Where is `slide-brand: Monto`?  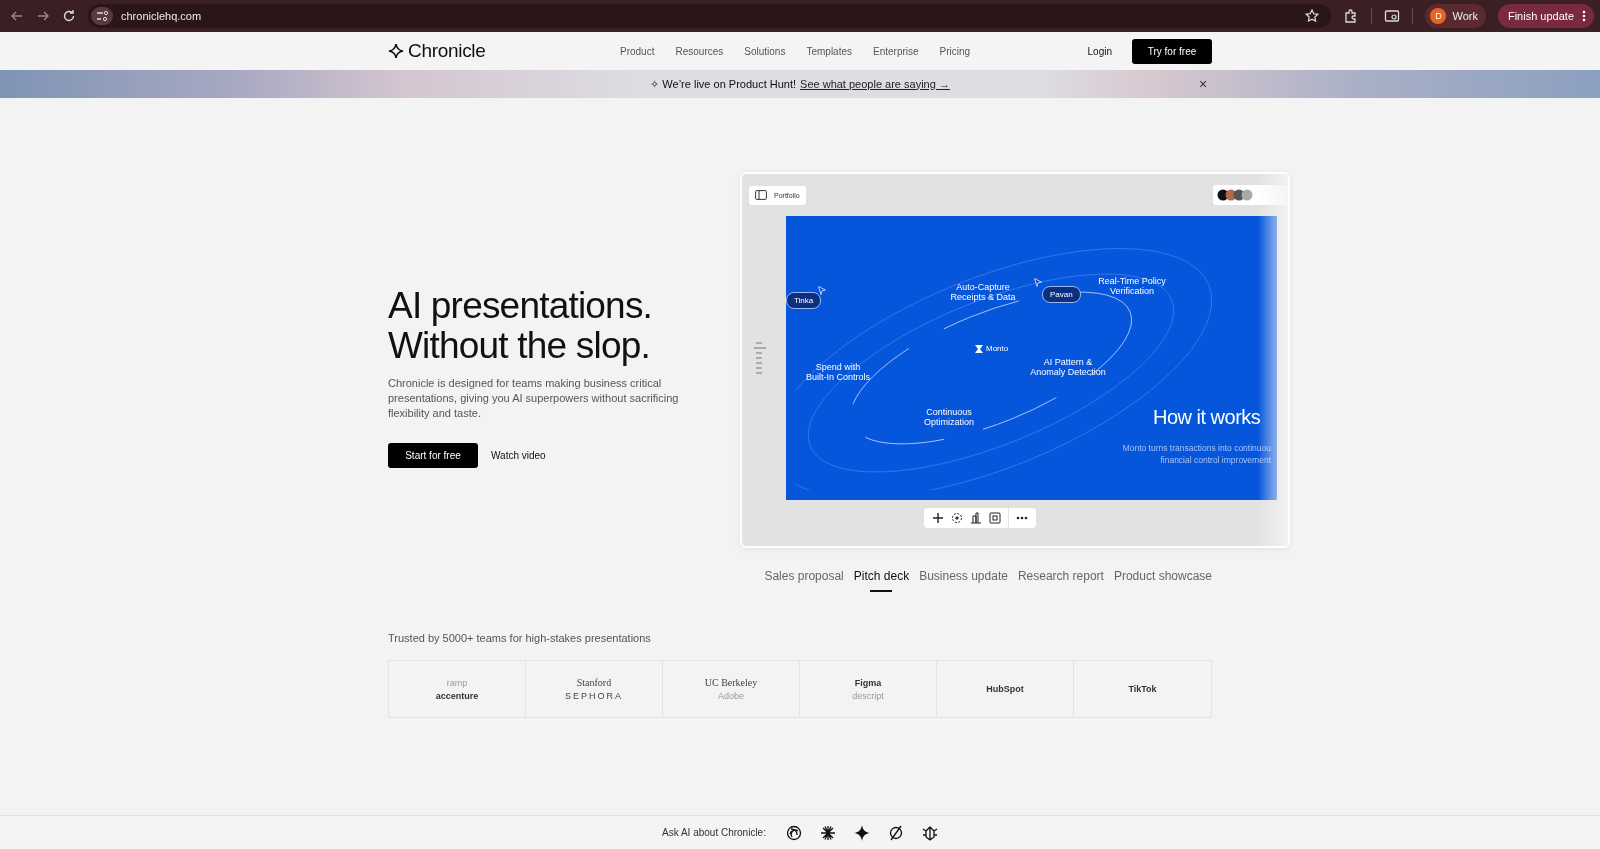 slide-brand: Monto is located at coordinates (992, 348).